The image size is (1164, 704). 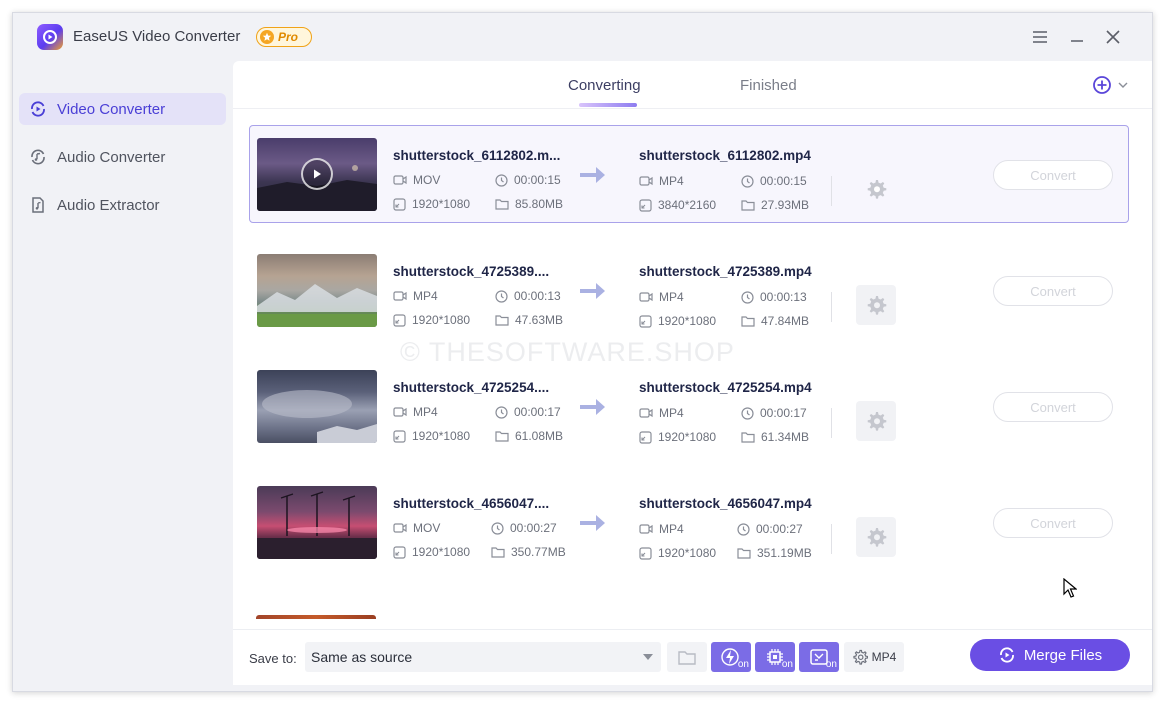 I want to click on sidebar-item-label: Video Converter, so click(x=111, y=109).